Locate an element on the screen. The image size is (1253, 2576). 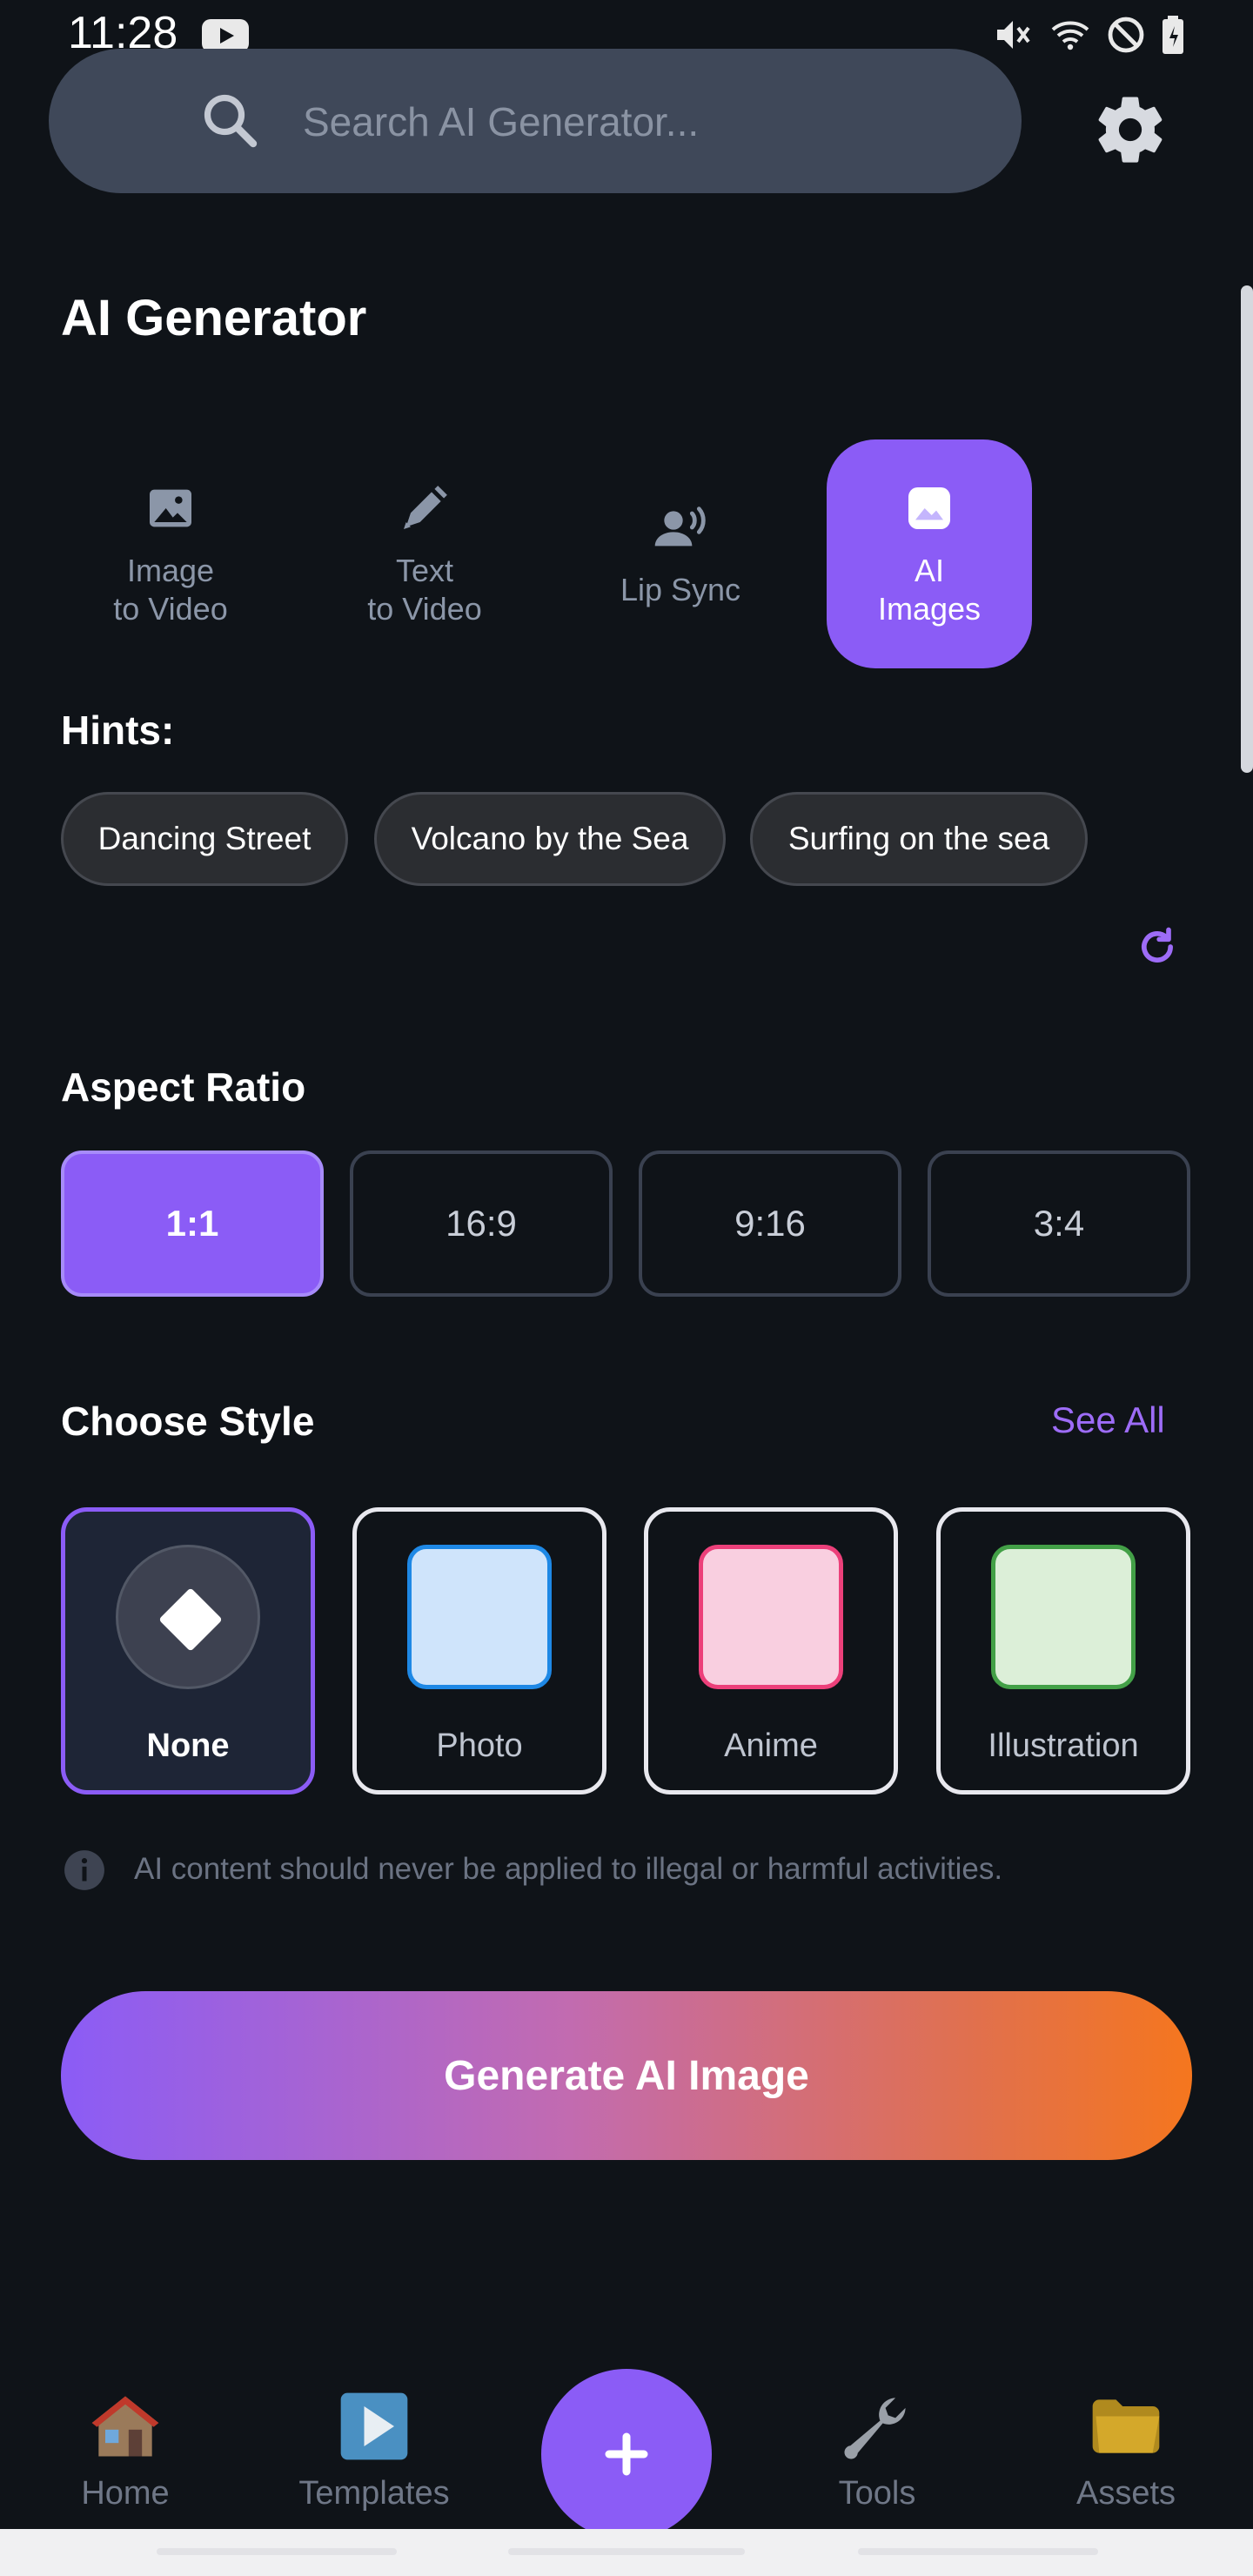
battery-icon is located at coordinates (1173, 35).